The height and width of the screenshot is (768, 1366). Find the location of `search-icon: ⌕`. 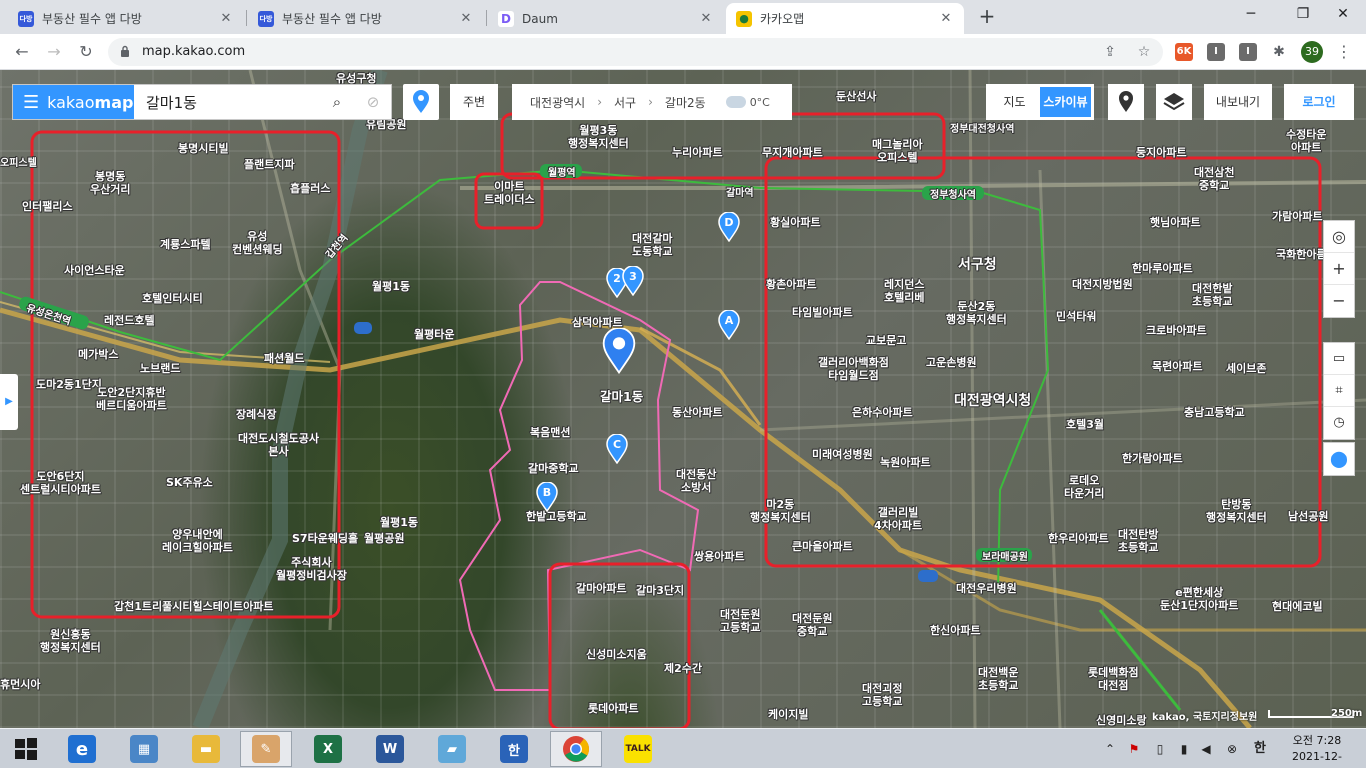

search-icon: ⌕ is located at coordinates (337, 102).